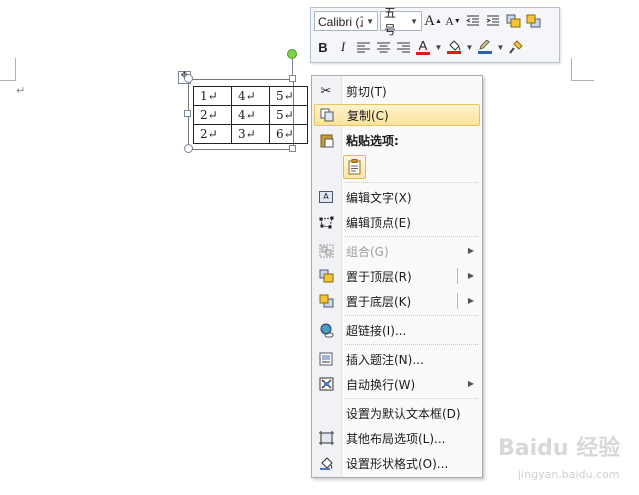  Describe the element at coordinates (326, 276) in the screenshot. I see `bring-to-front-icon` at that location.